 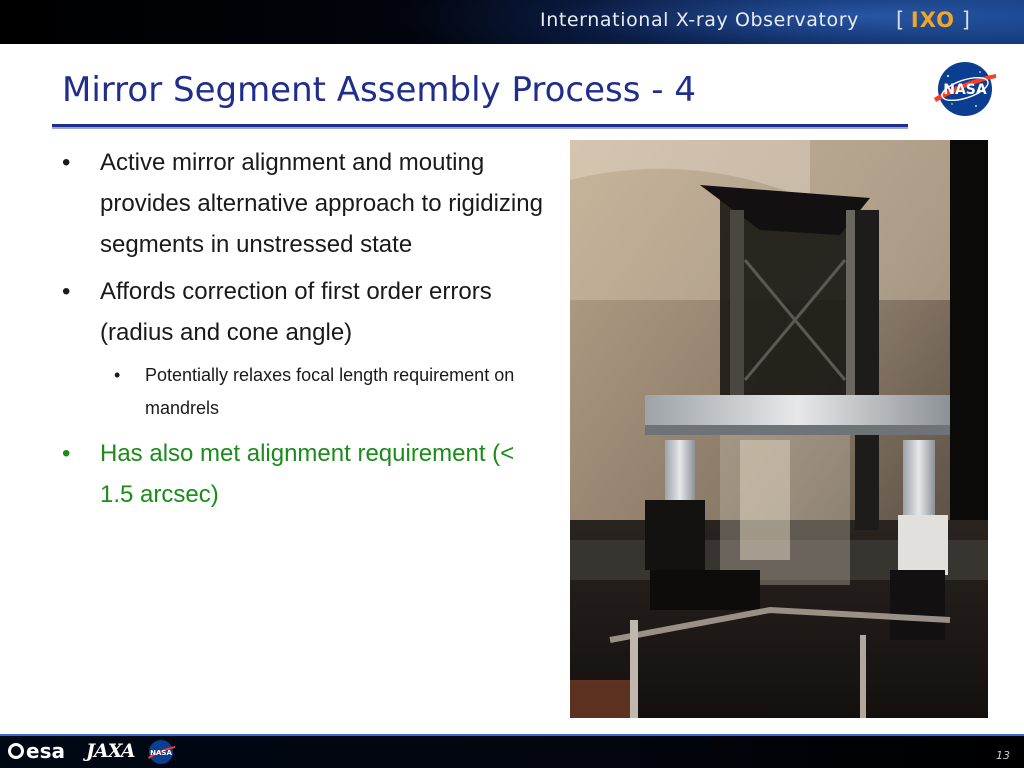 I want to click on esa-mark-icon, so click(x=16, y=751).